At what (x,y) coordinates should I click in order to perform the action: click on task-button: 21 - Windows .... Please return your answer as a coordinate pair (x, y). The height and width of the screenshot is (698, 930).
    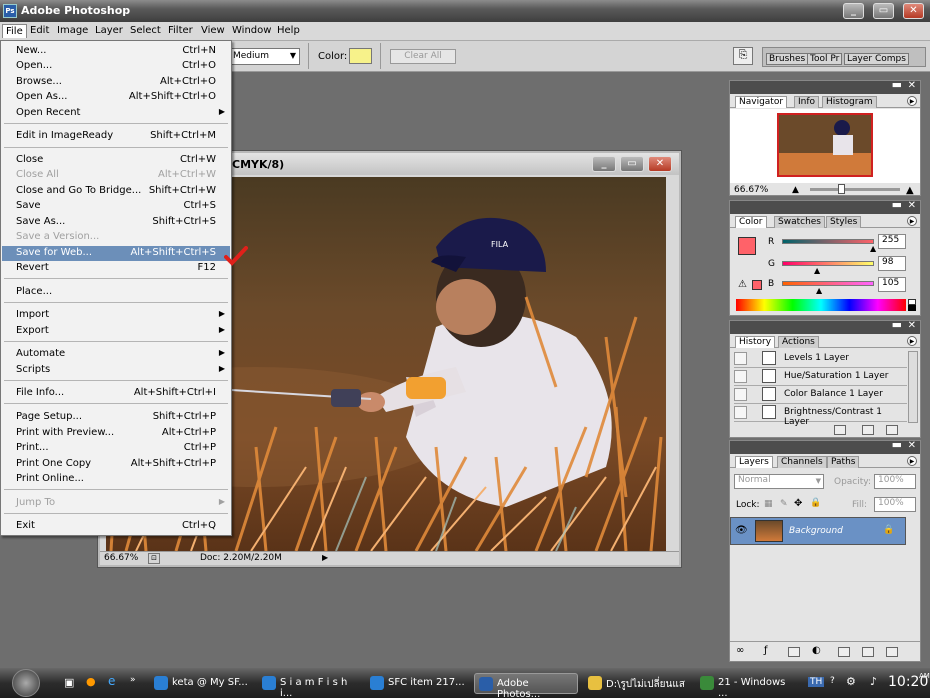
    Looking at the image, I should click on (748, 685).